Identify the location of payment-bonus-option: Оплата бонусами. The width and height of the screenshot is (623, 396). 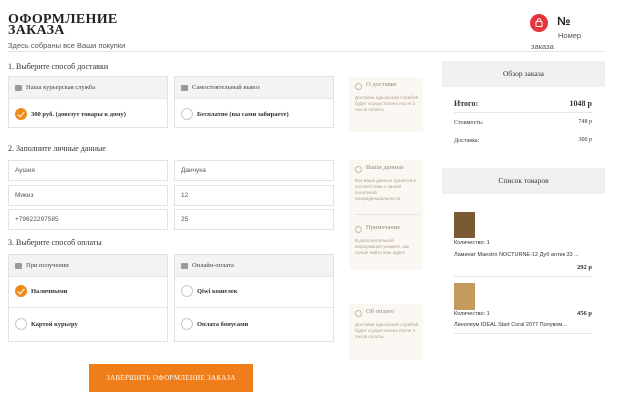
(222, 324).